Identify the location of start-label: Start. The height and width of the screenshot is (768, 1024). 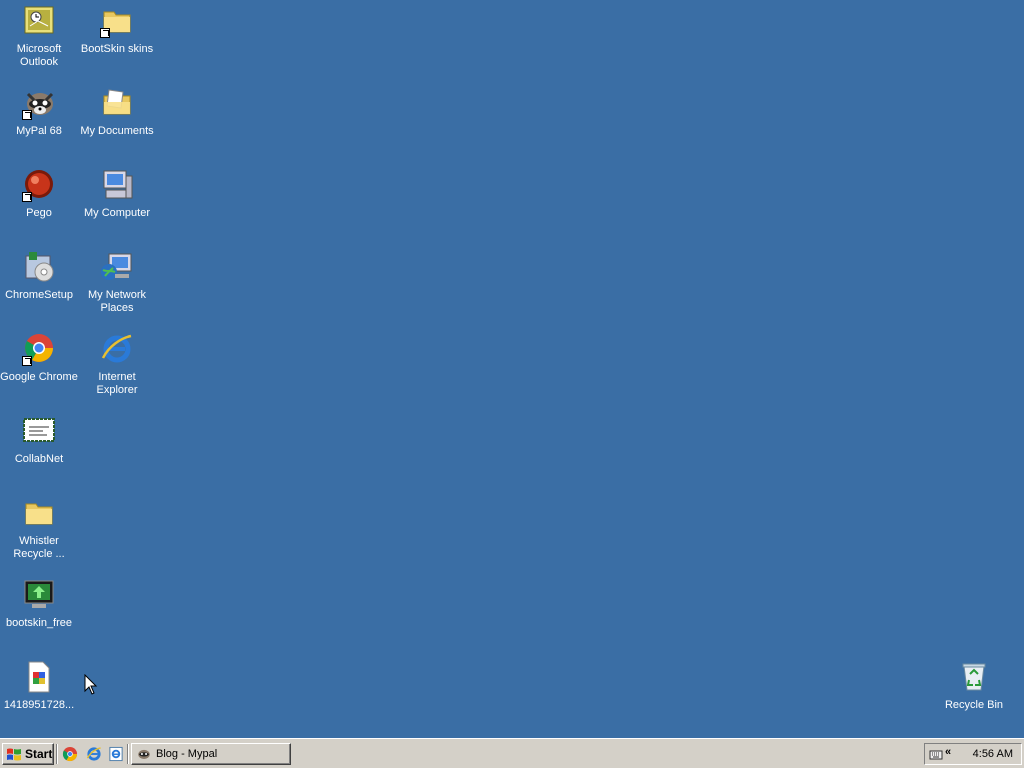
(39, 754).